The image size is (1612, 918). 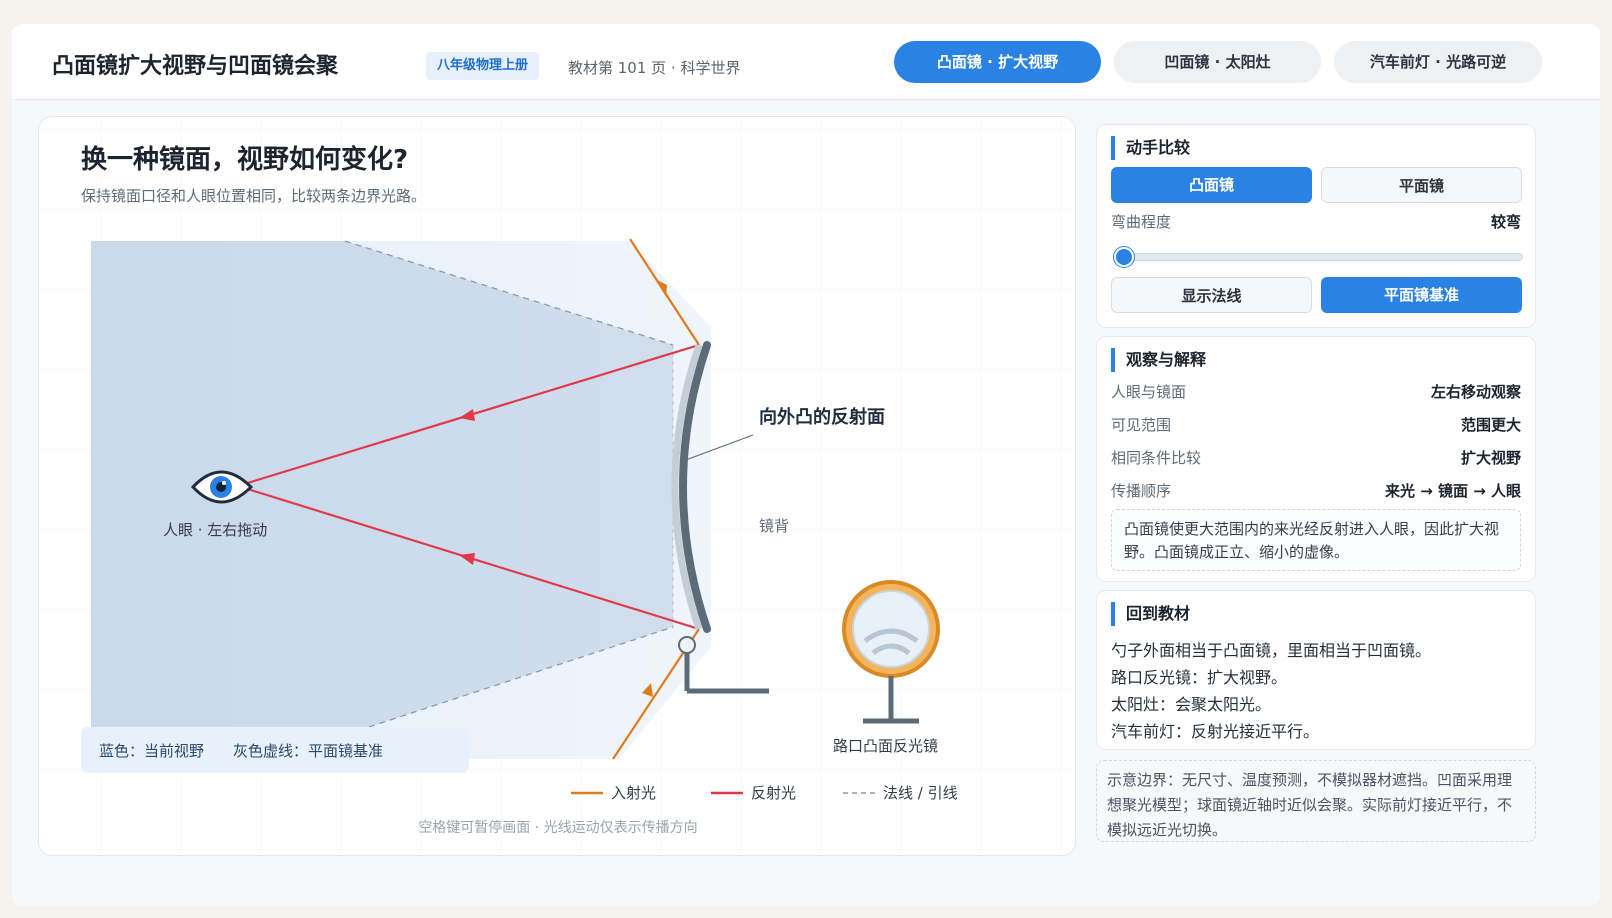 What do you see at coordinates (1475, 392) in the screenshot?
I see `observe-row-value: 左右移动观察` at bounding box center [1475, 392].